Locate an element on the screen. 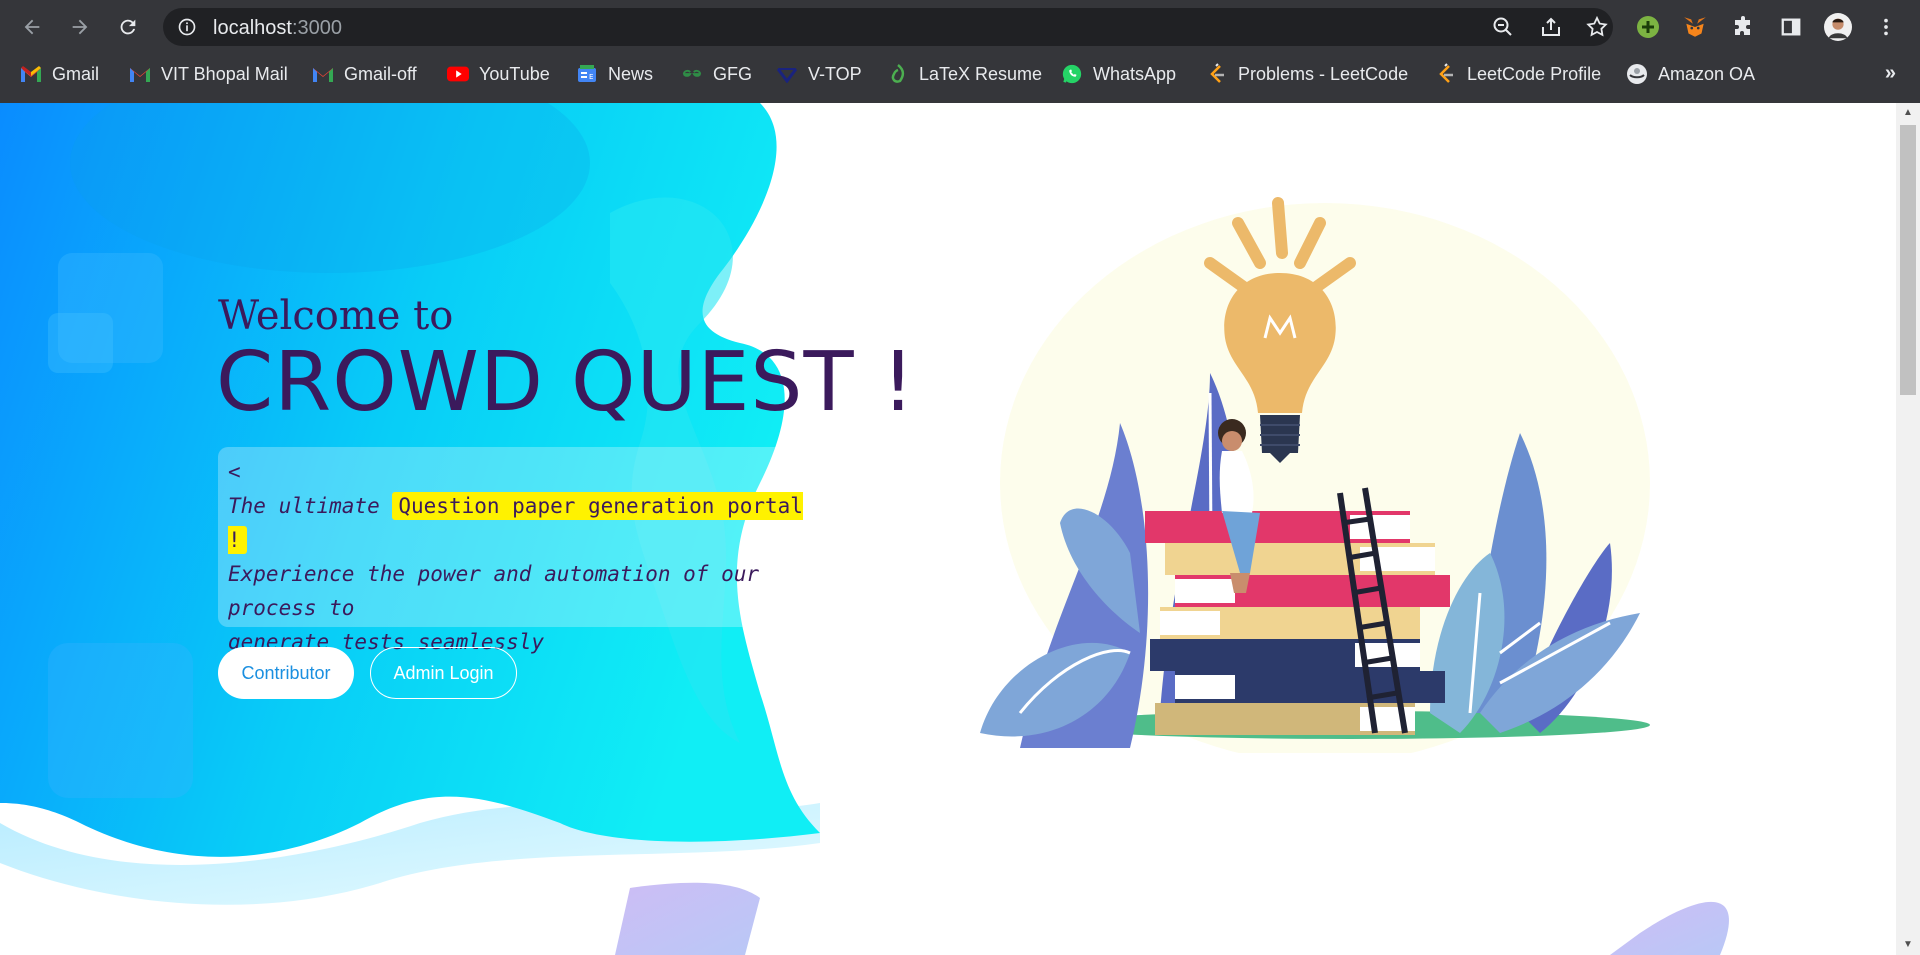  url-host: localhost is located at coordinates (252, 28).